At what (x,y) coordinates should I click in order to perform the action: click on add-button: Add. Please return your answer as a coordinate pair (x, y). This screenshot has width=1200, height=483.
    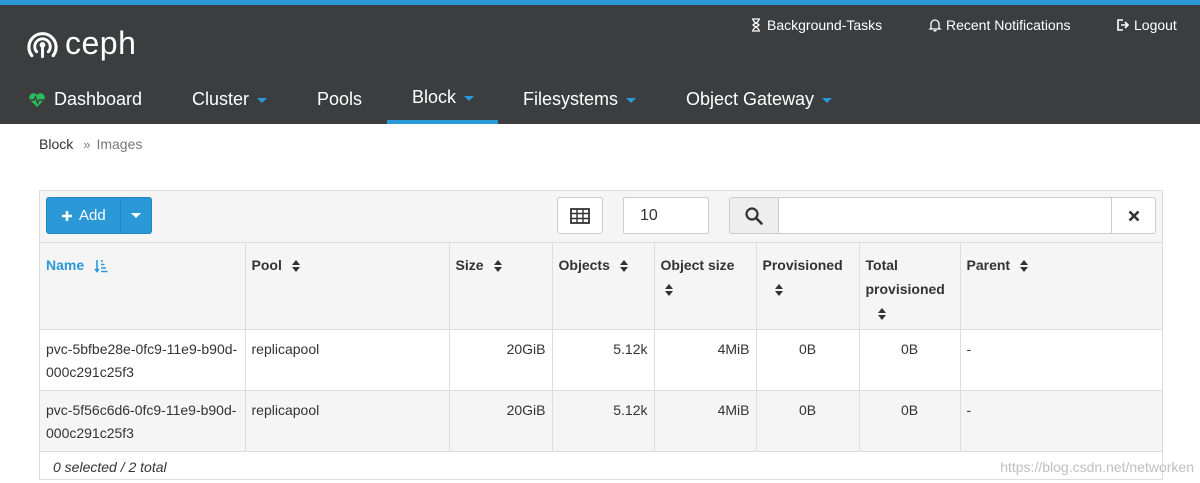
    Looking at the image, I should click on (83, 215).